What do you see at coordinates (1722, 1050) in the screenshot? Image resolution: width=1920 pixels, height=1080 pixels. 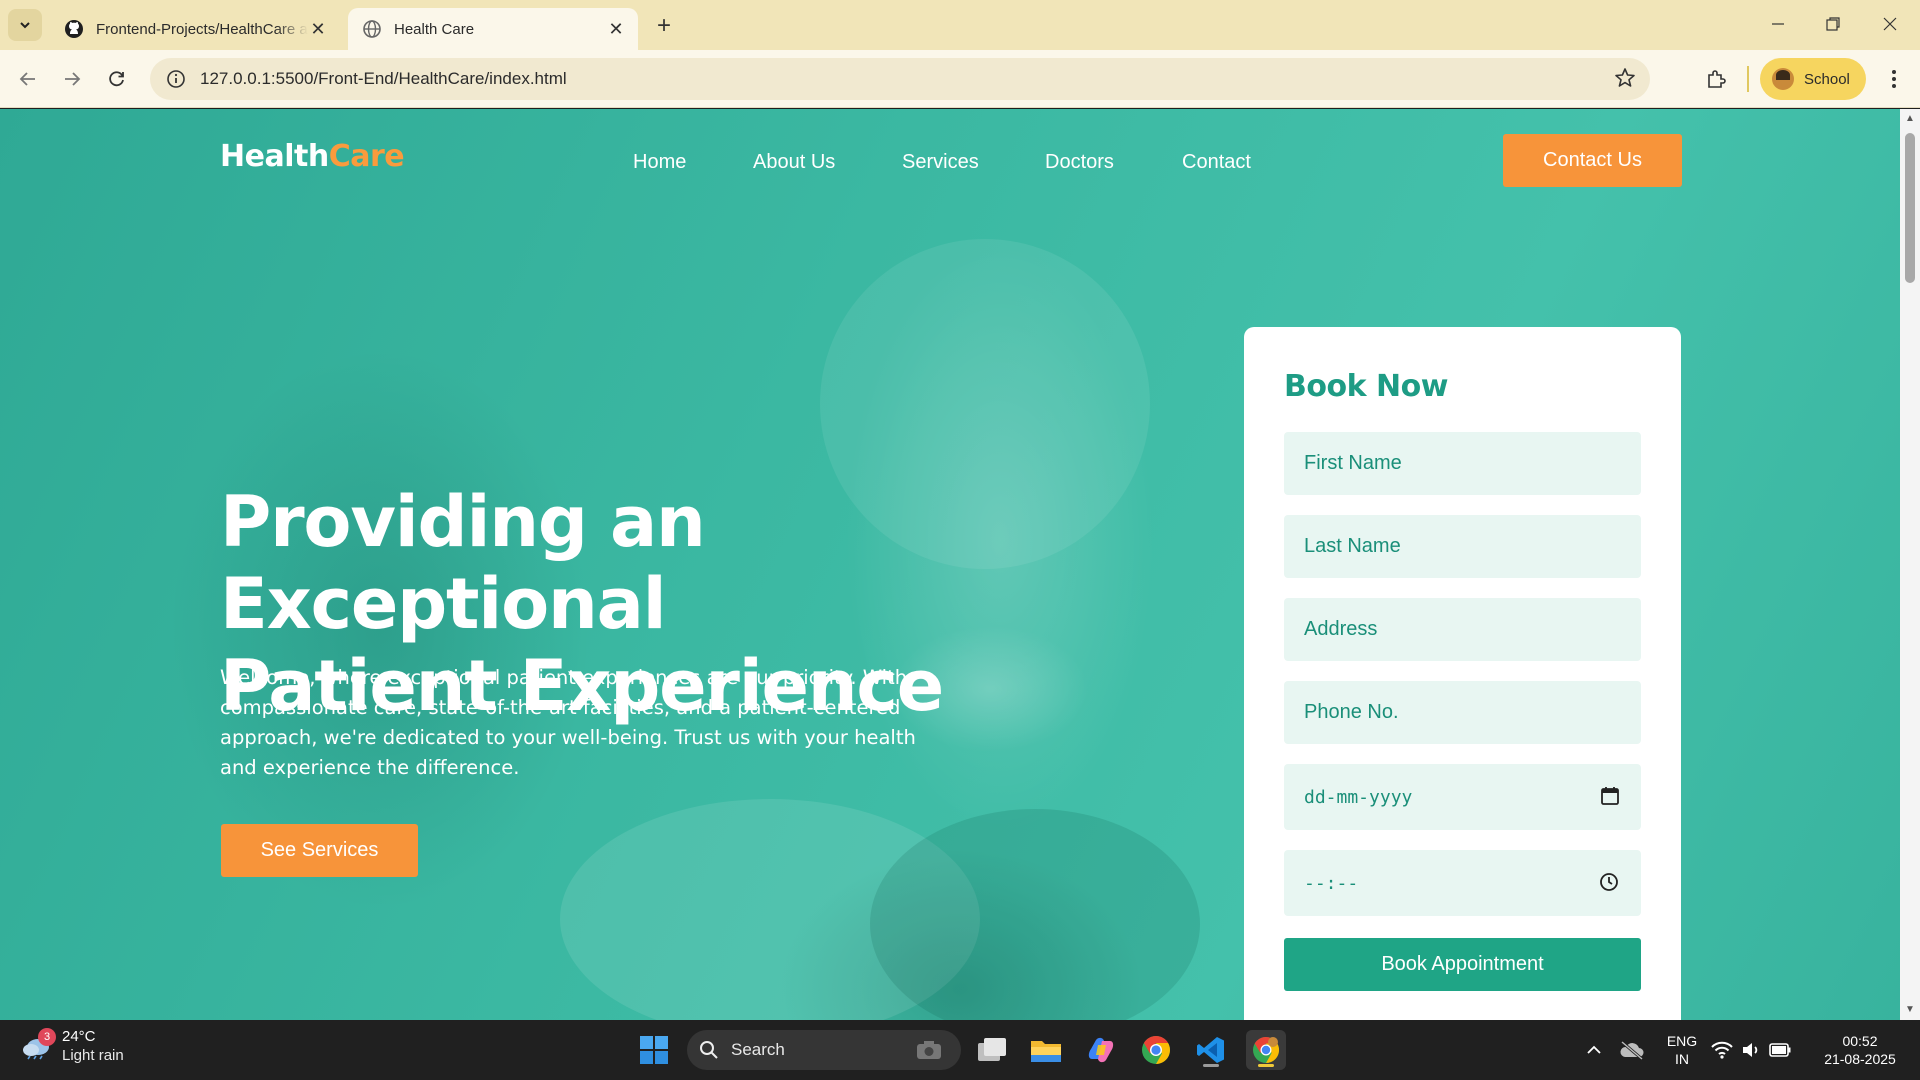 I see `wifi-icon` at bounding box center [1722, 1050].